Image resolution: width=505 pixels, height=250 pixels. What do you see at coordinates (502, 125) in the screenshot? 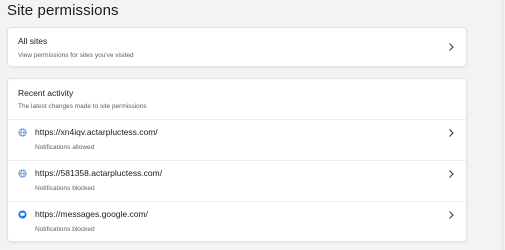
I see `scrollbar` at bounding box center [502, 125].